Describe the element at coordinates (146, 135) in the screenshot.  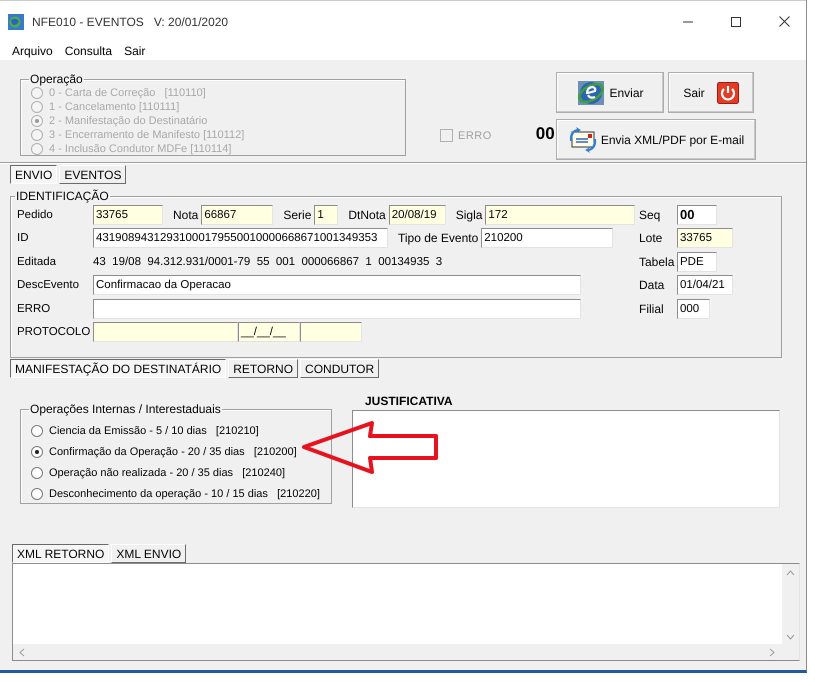
I see `radio-label: 3 - Encerramento de Manifesto [110112]` at that location.